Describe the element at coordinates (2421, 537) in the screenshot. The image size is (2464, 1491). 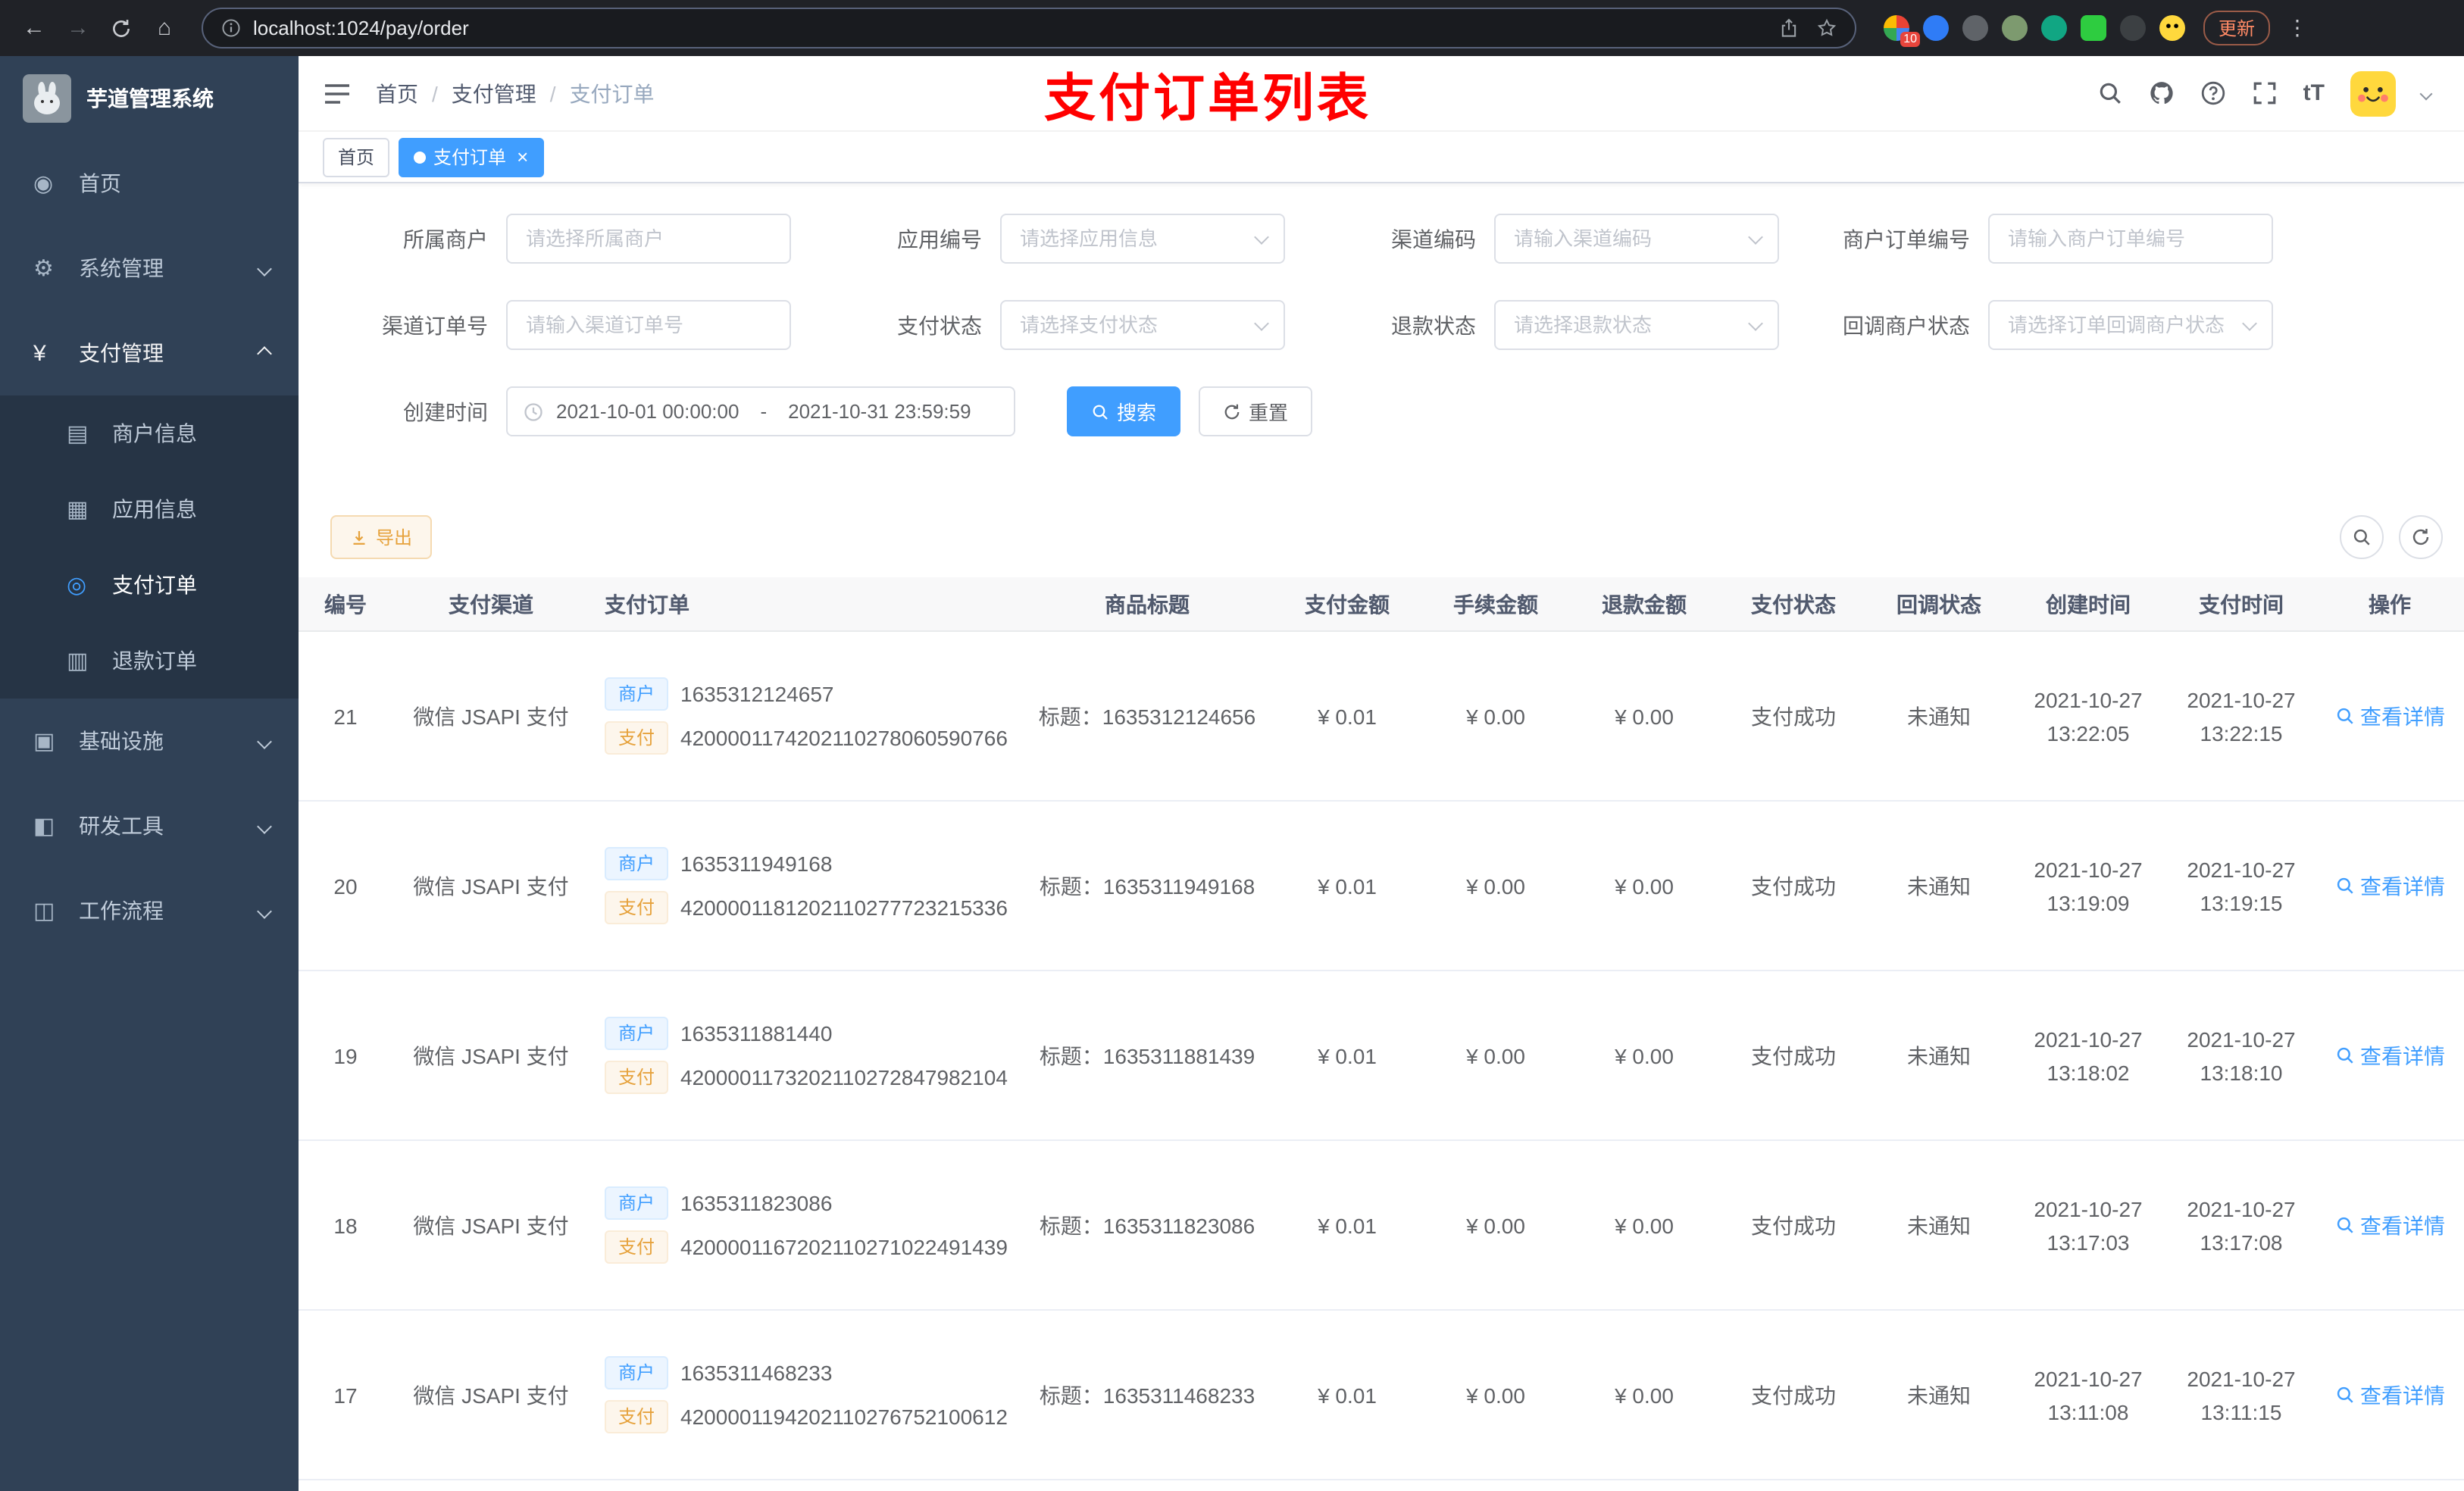
I see `refresh-table-button` at that location.